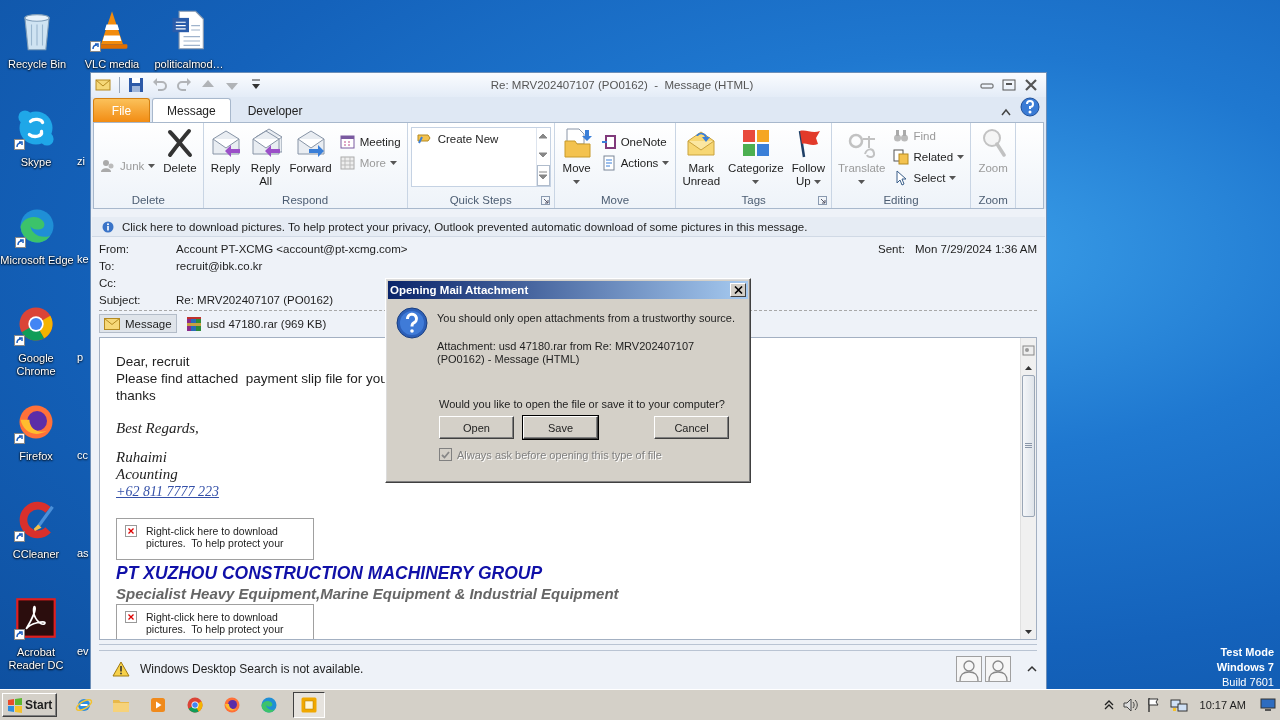  What do you see at coordinates (457, 139) in the screenshot?
I see `gallery-item: Create New` at bounding box center [457, 139].